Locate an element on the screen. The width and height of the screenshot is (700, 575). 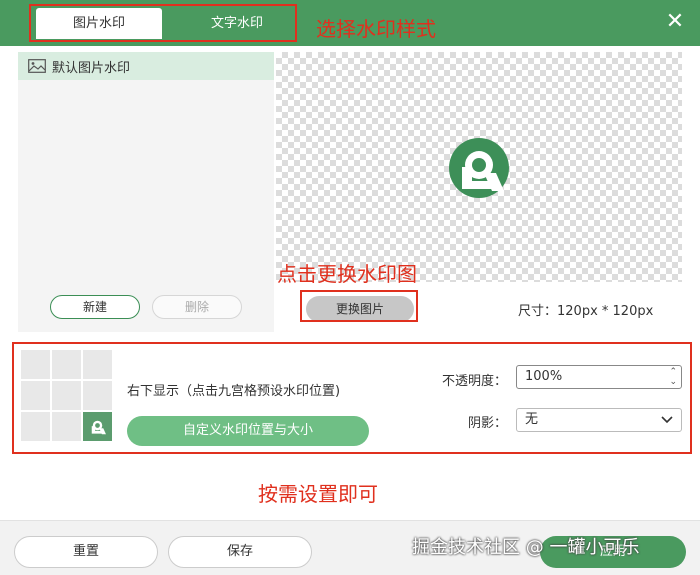
grid-cell-top-center is located at coordinates (66, 364).